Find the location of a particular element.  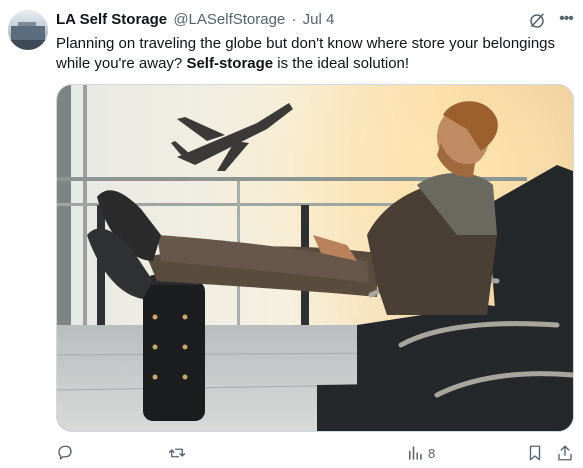

bookmark-button is located at coordinates (535, 453).